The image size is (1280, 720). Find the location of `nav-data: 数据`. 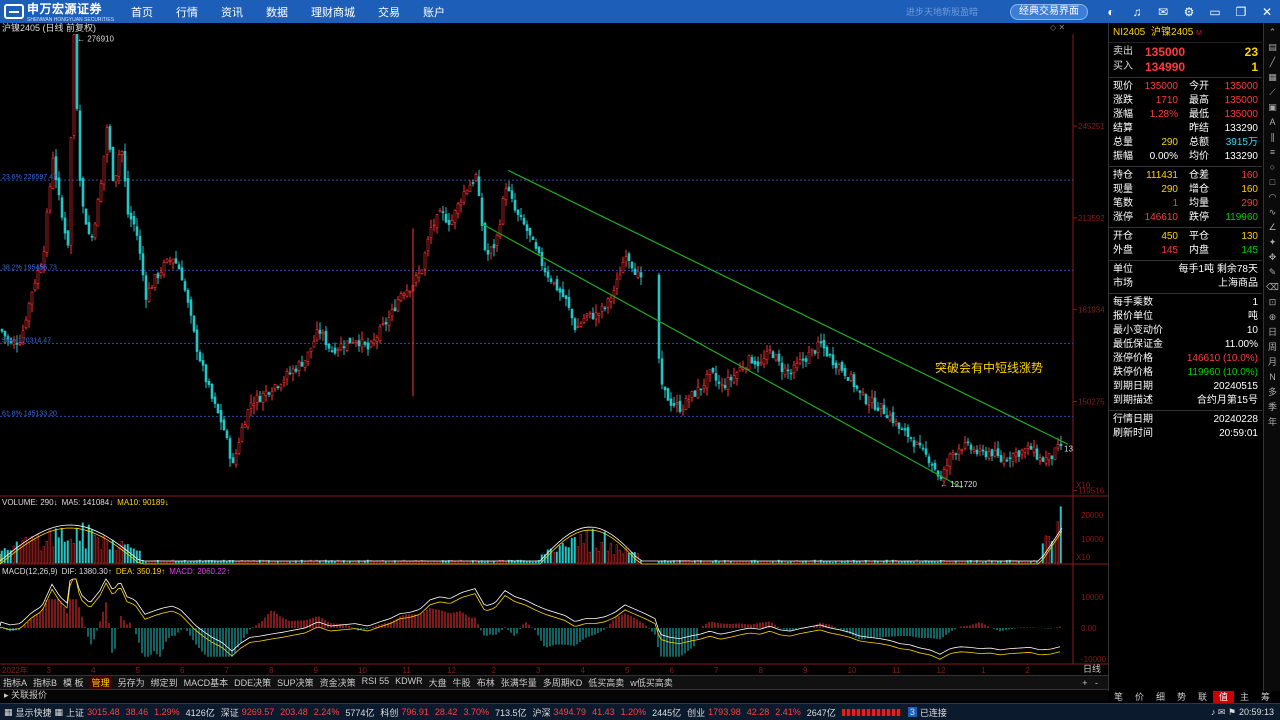

nav-data: 数据 is located at coordinates (277, 12).